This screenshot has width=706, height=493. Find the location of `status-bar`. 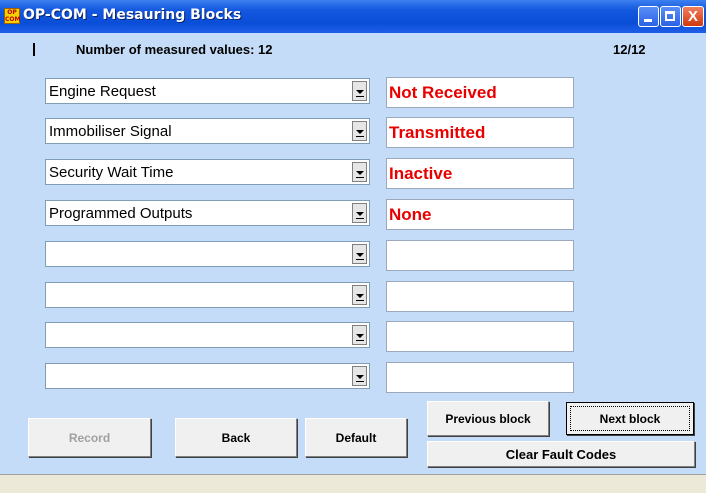

status-bar is located at coordinates (353, 483).